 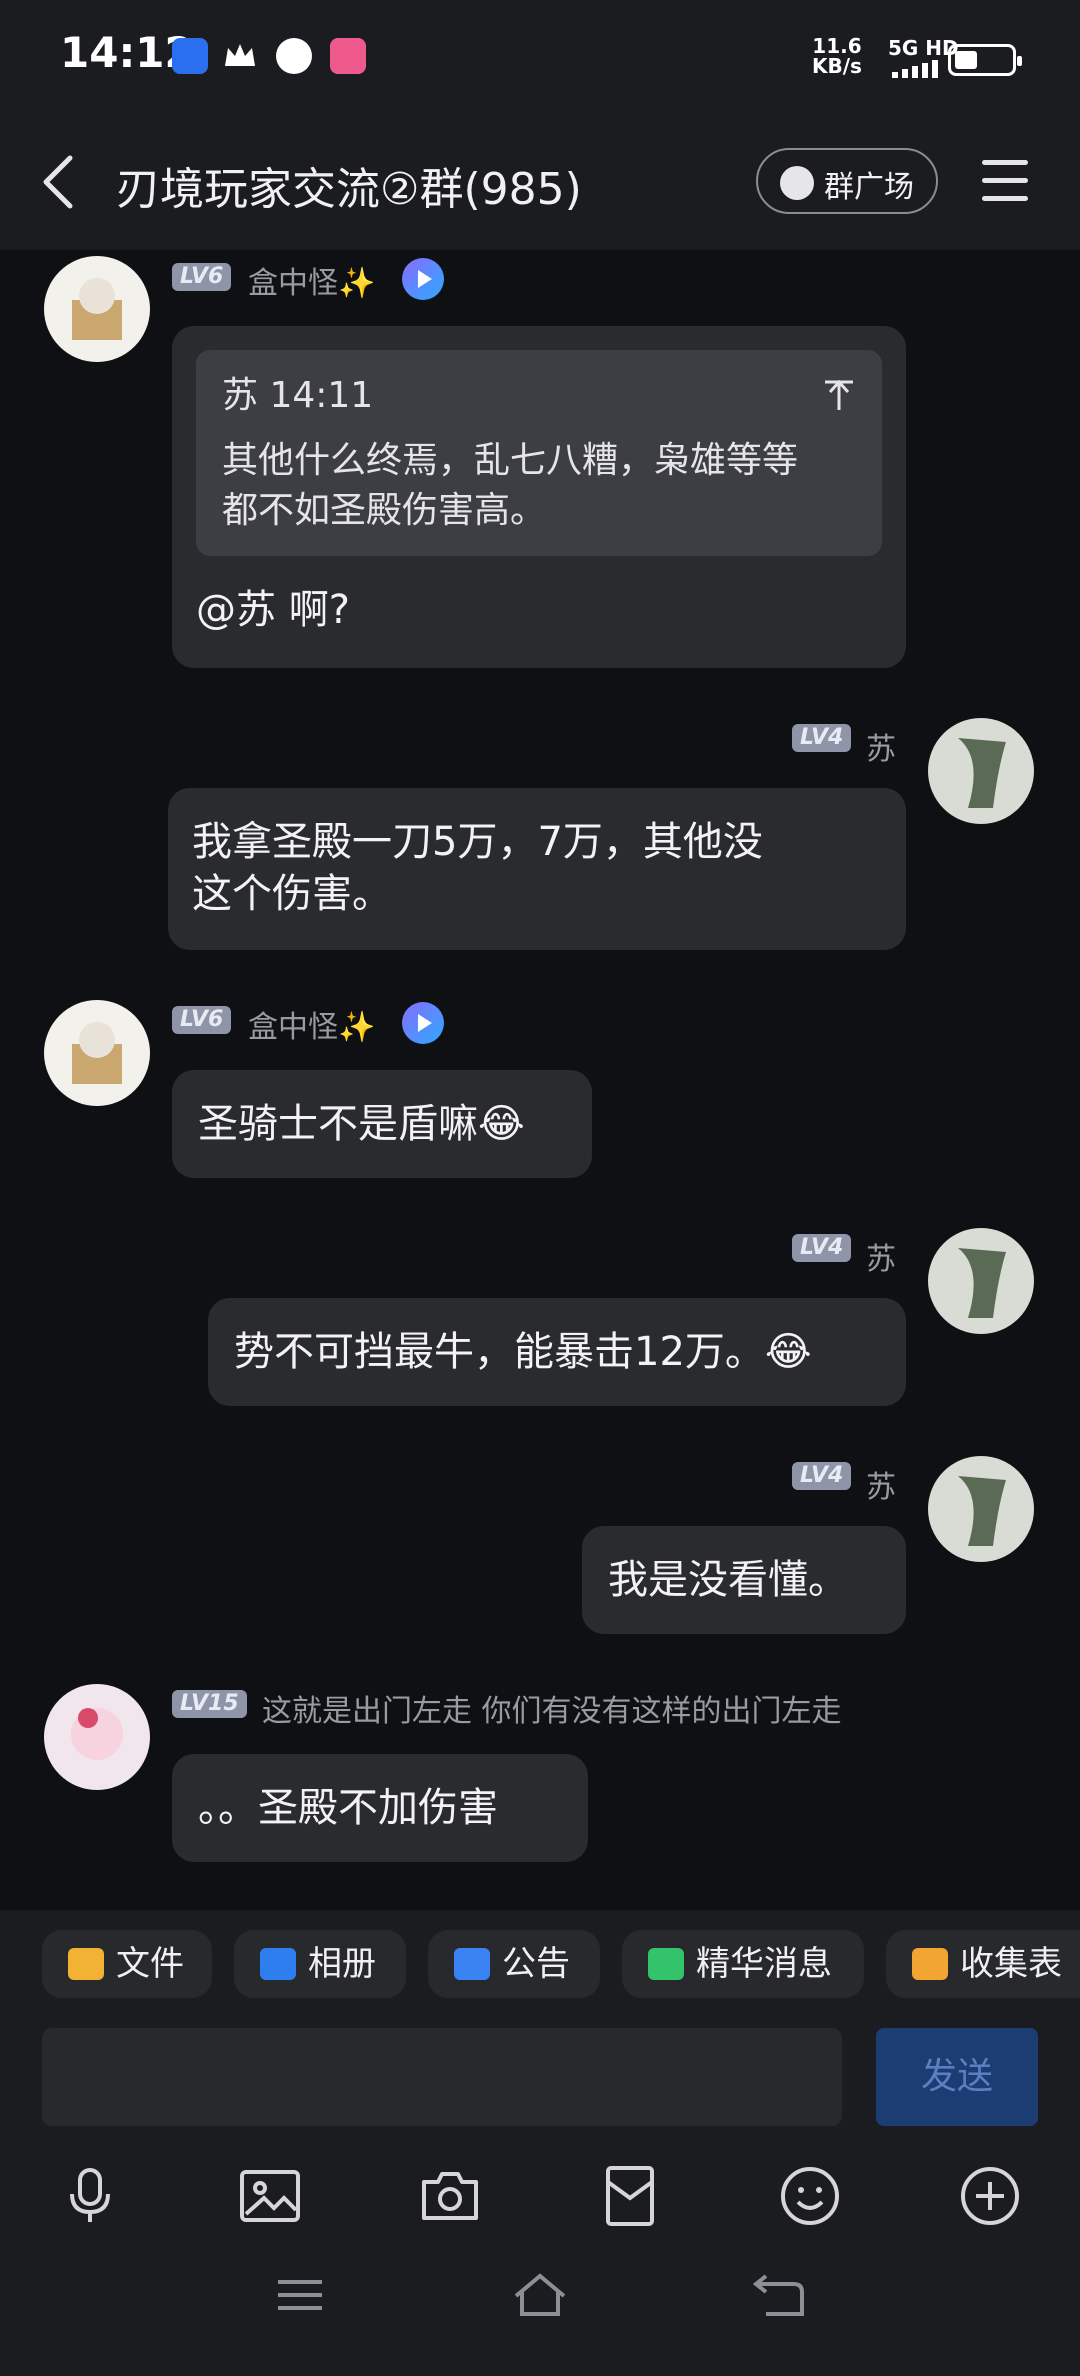 What do you see at coordinates (384, 510) in the screenshot?
I see `quote-text-line: 都不如圣殿伤害高。` at bounding box center [384, 510].